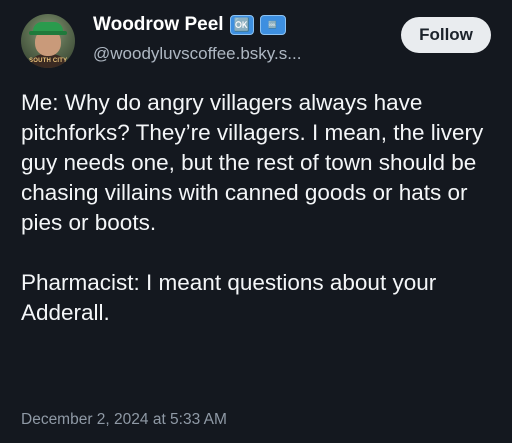 Image resolution: width=512 pixels, height=443 pixels. Describe the element at coordinates (241, 25) in the screenshot. I see `ok-badge-icon: 🆗` at that location.